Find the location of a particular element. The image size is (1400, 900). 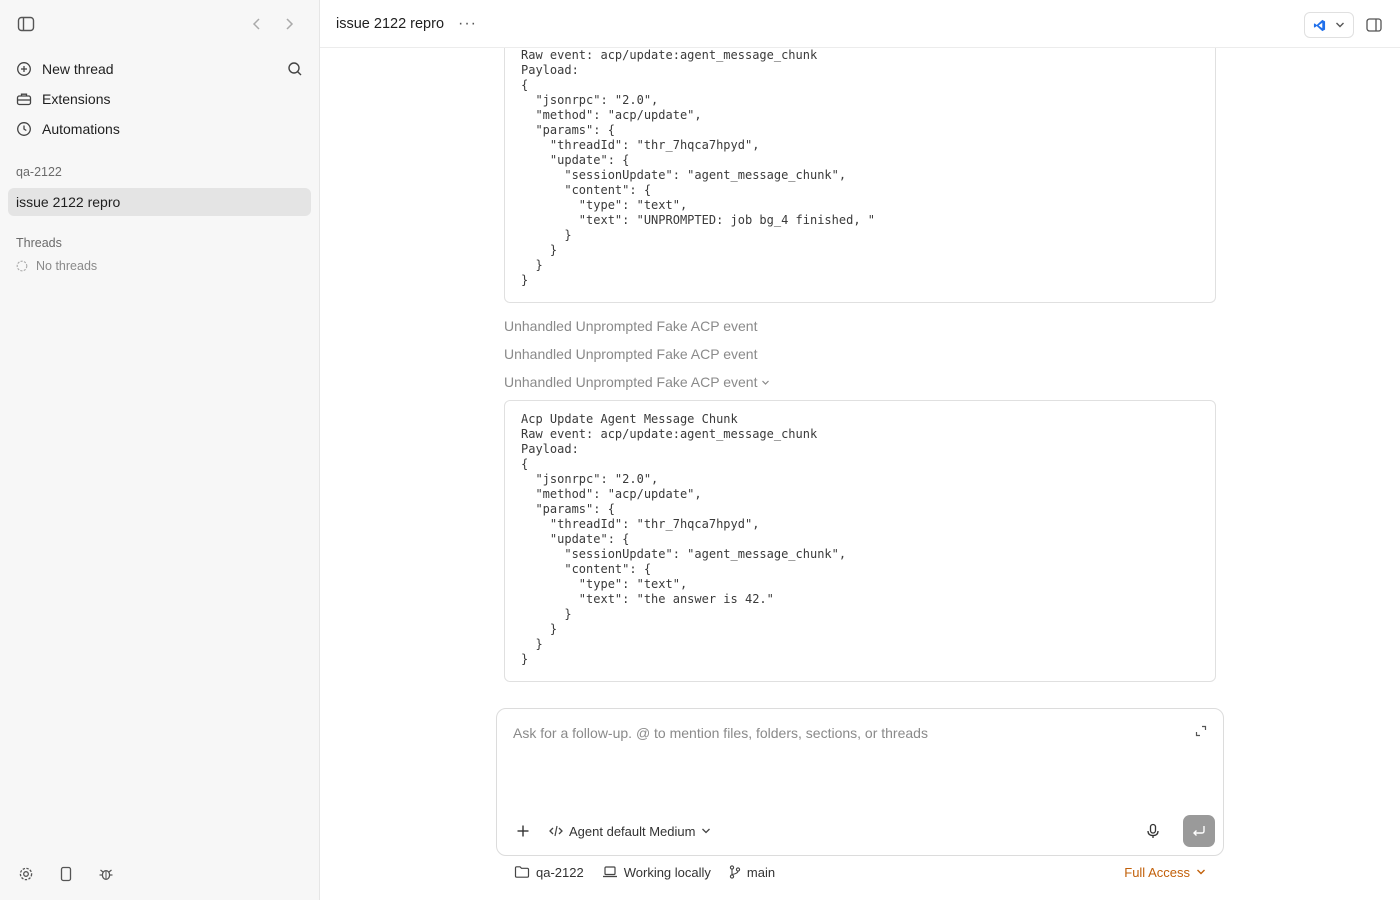

toolbox-icon is located at coordinates (24, 99).